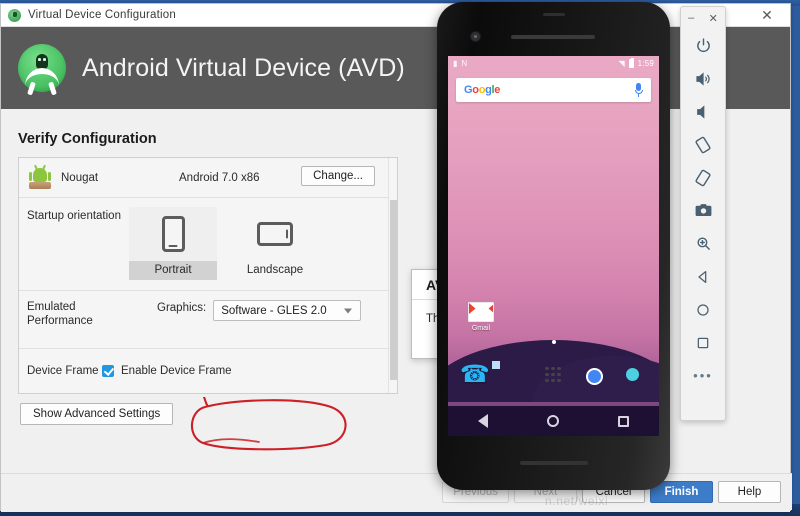  Describe the element at coordinates (553, 342) in the screenshot. I see `page-dot-icon` at that location.